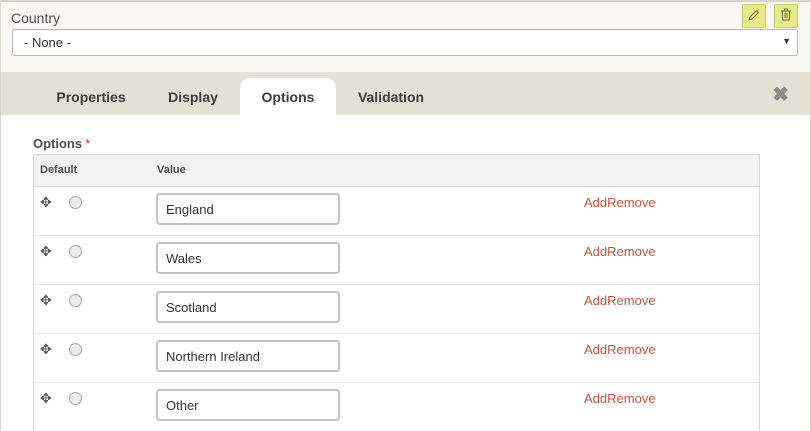  What do you see at coordinates (47, 42) in the screenshot?
I see `select-value: - None -` at bounding box center [47, 42].